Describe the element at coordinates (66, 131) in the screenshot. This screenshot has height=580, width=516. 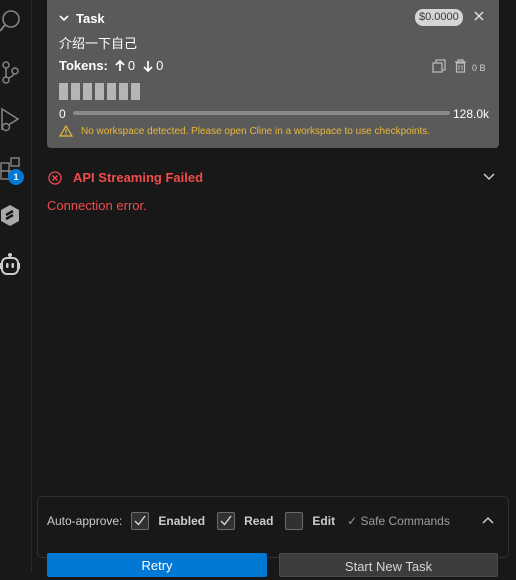
I see `warning-icon` at that location.